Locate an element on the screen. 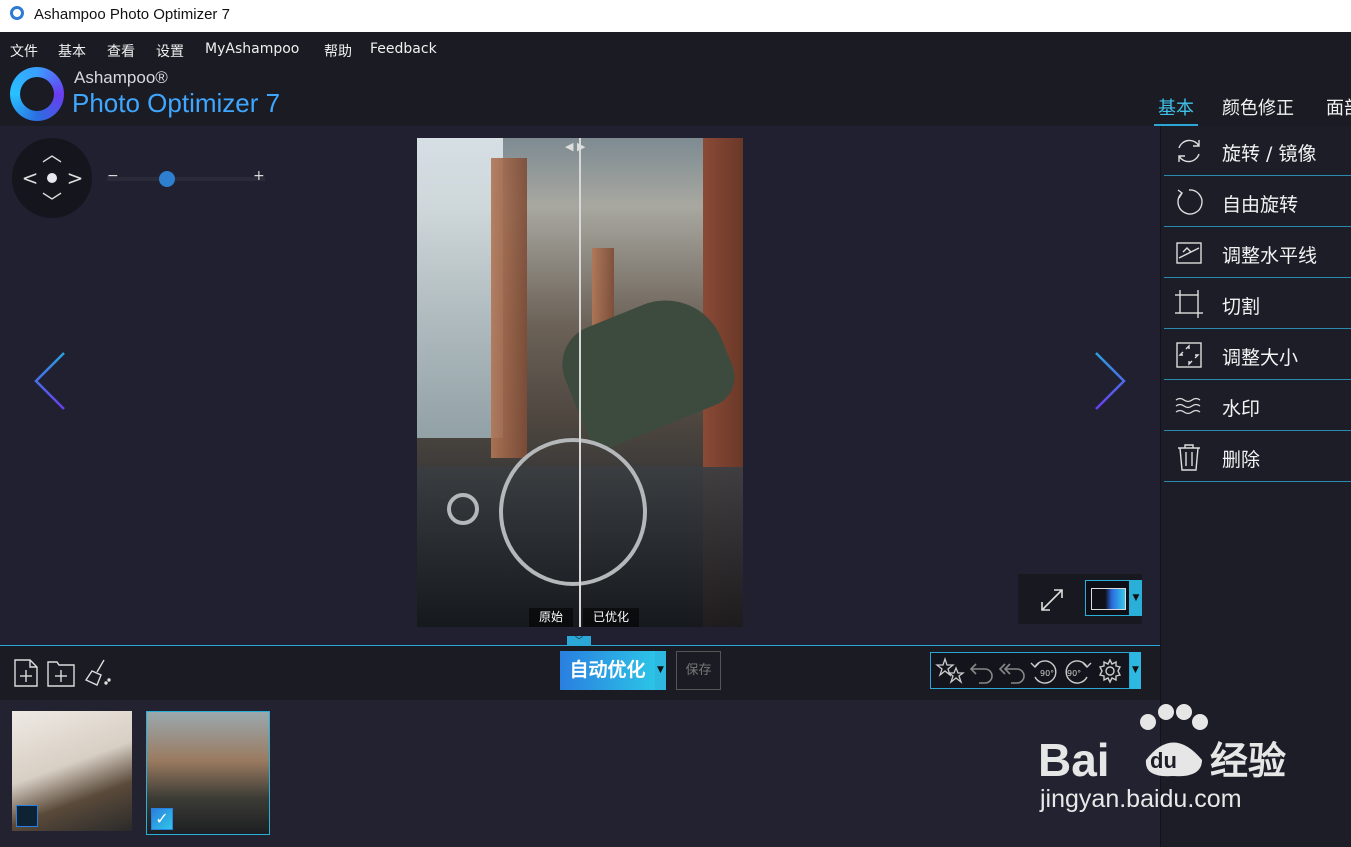 The height and width of the screenshot is (847, 1351). sidebar-item-watermark: 水印 is located at coordinates (1257, 406).